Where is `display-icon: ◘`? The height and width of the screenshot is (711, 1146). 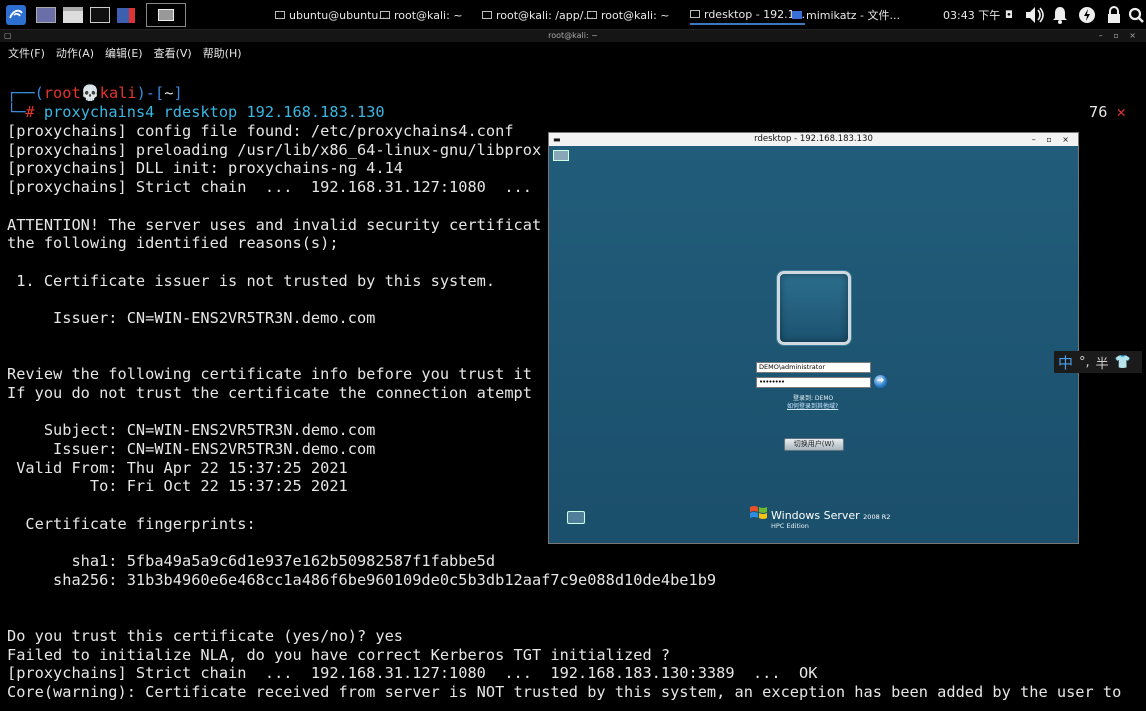 display-icon: ◘ is located at coordinates (1009, 15).